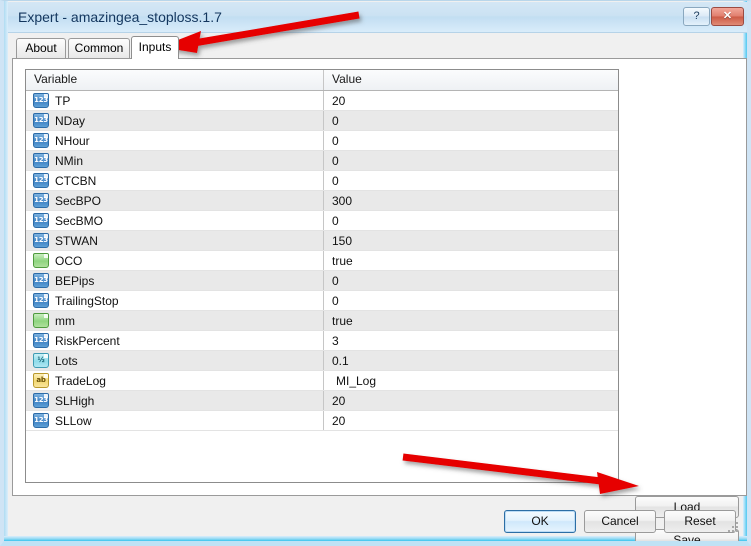 This screenshot has height=546, width=751. I want to click on table-row: 123 NDay 0, so click(322, 121).